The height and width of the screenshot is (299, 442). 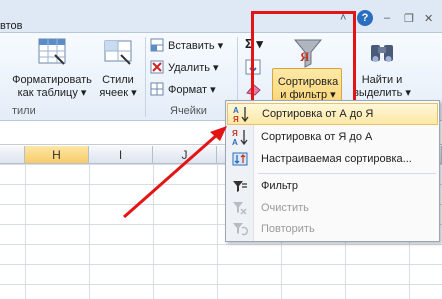 What do you see at coordinates (332, 186) in the screenshot?
I see `menu-item-filter: Фильтр` at bounding box center [332, 186].